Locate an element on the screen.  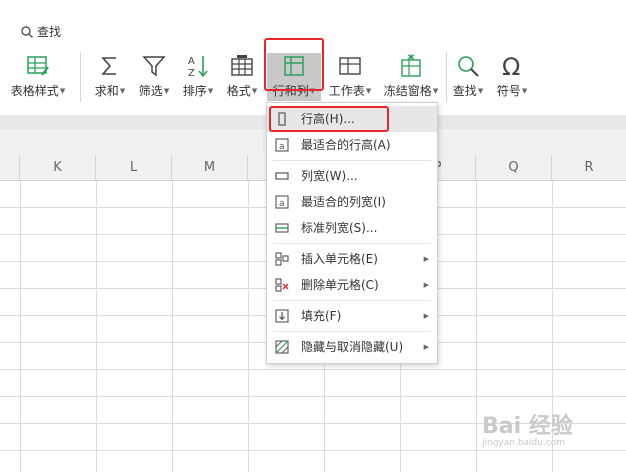
table-style-button: 表格样式▼ is located at coordinates (38, 76).